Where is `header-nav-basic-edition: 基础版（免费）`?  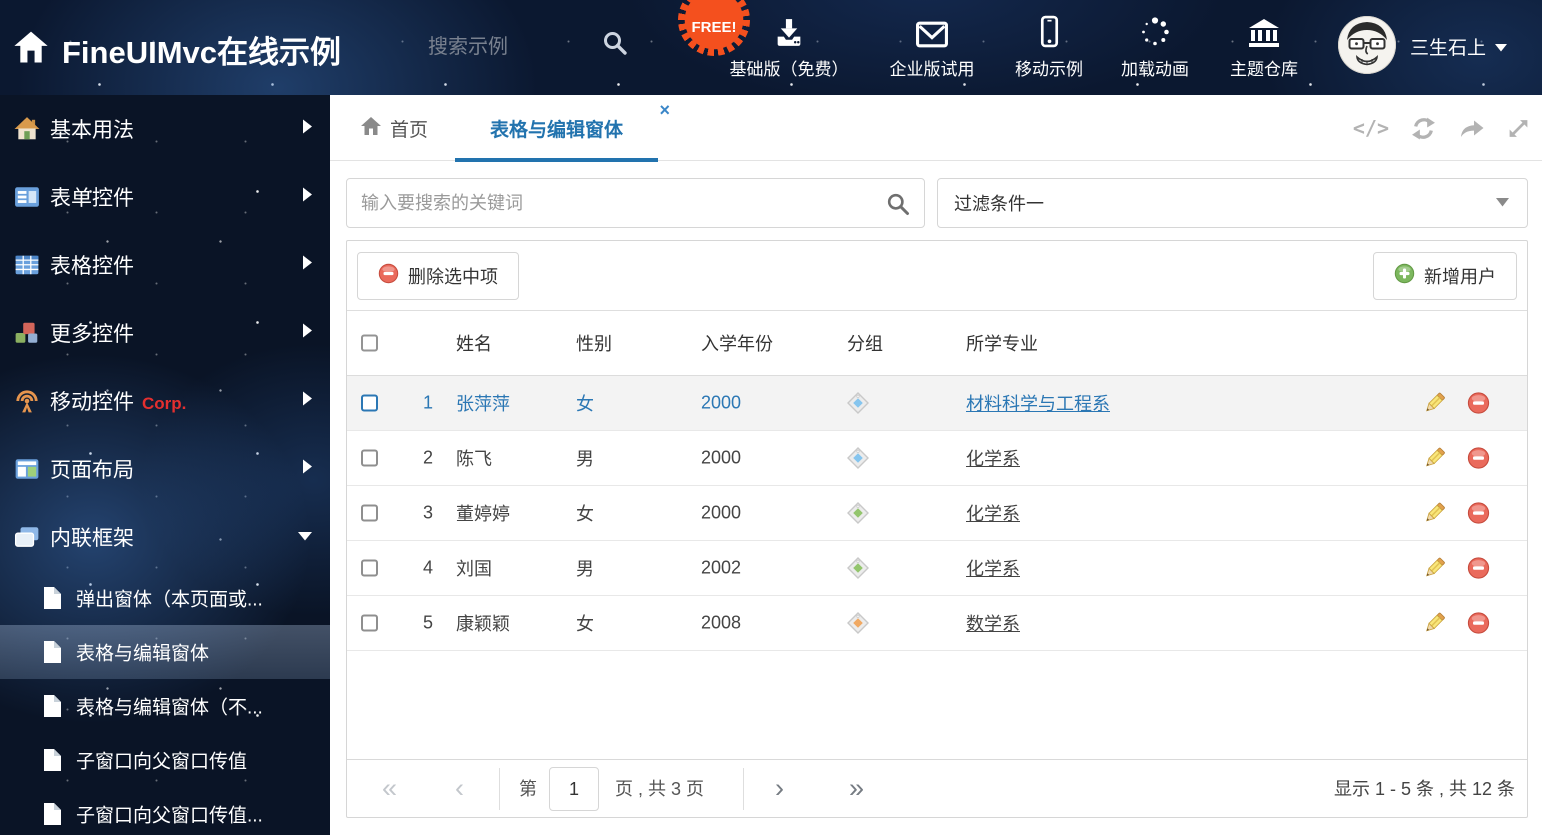 header-nav-basic-edition: 基础版（免费） is located at coordinates (789, 47).